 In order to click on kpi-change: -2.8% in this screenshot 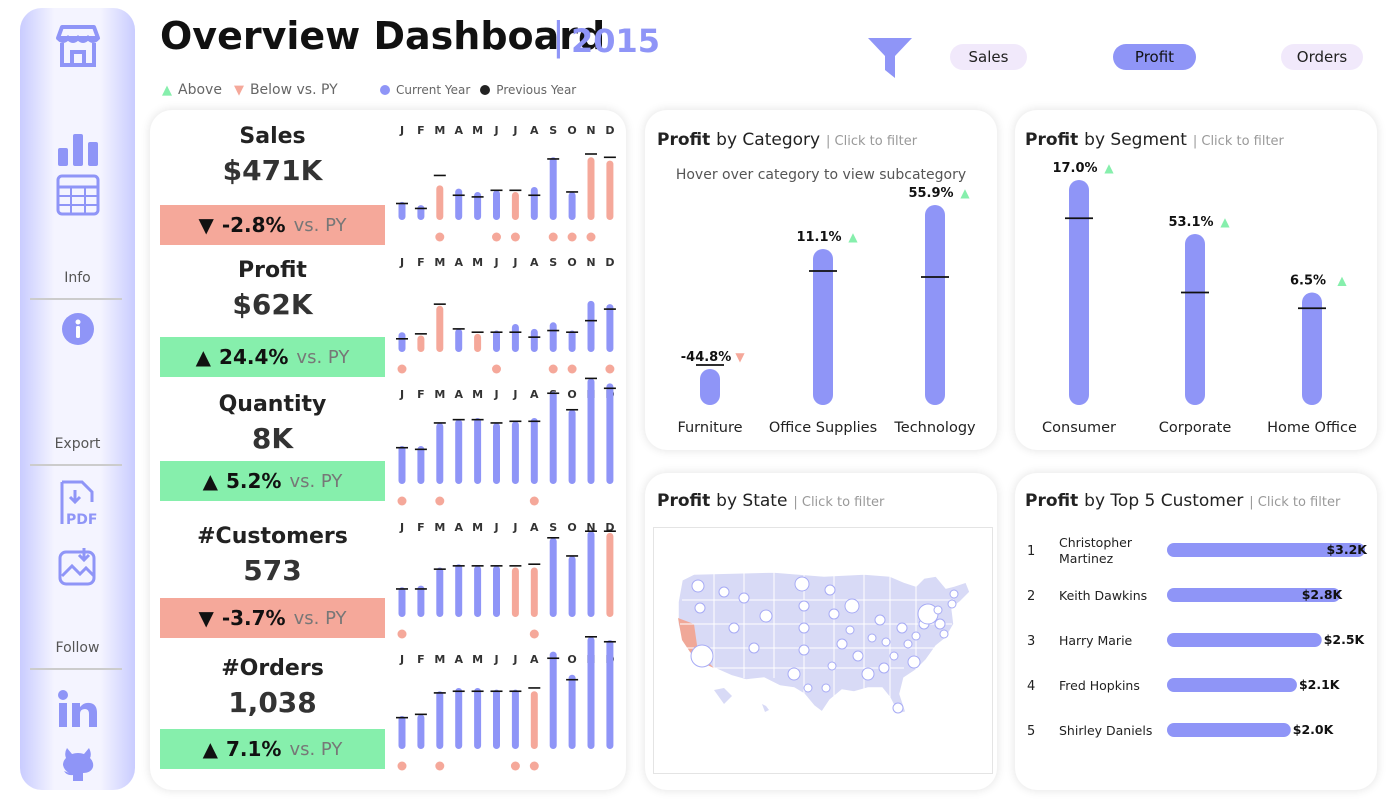, I will do `click(253, 225)`.